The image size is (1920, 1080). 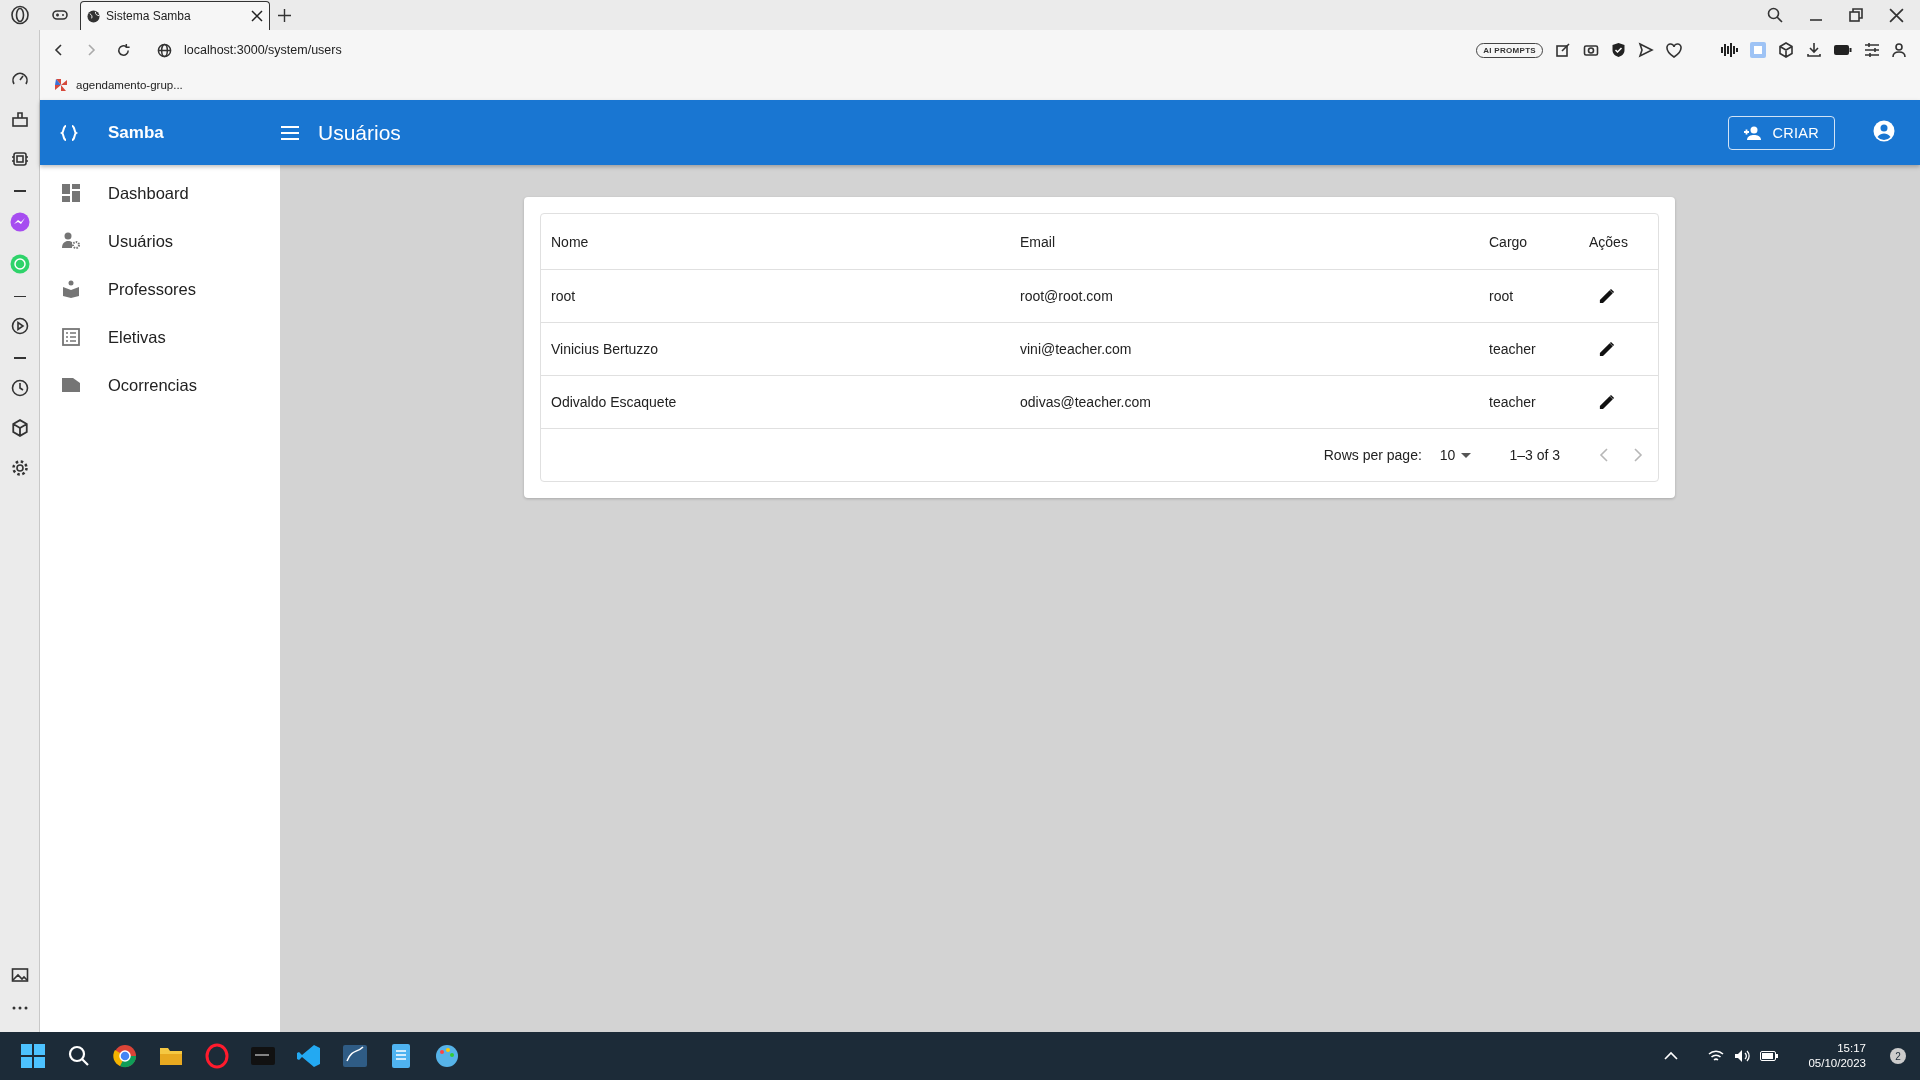 I want to click on clock: 15:17 05/10/2023, so click(x=1837, y=1056).